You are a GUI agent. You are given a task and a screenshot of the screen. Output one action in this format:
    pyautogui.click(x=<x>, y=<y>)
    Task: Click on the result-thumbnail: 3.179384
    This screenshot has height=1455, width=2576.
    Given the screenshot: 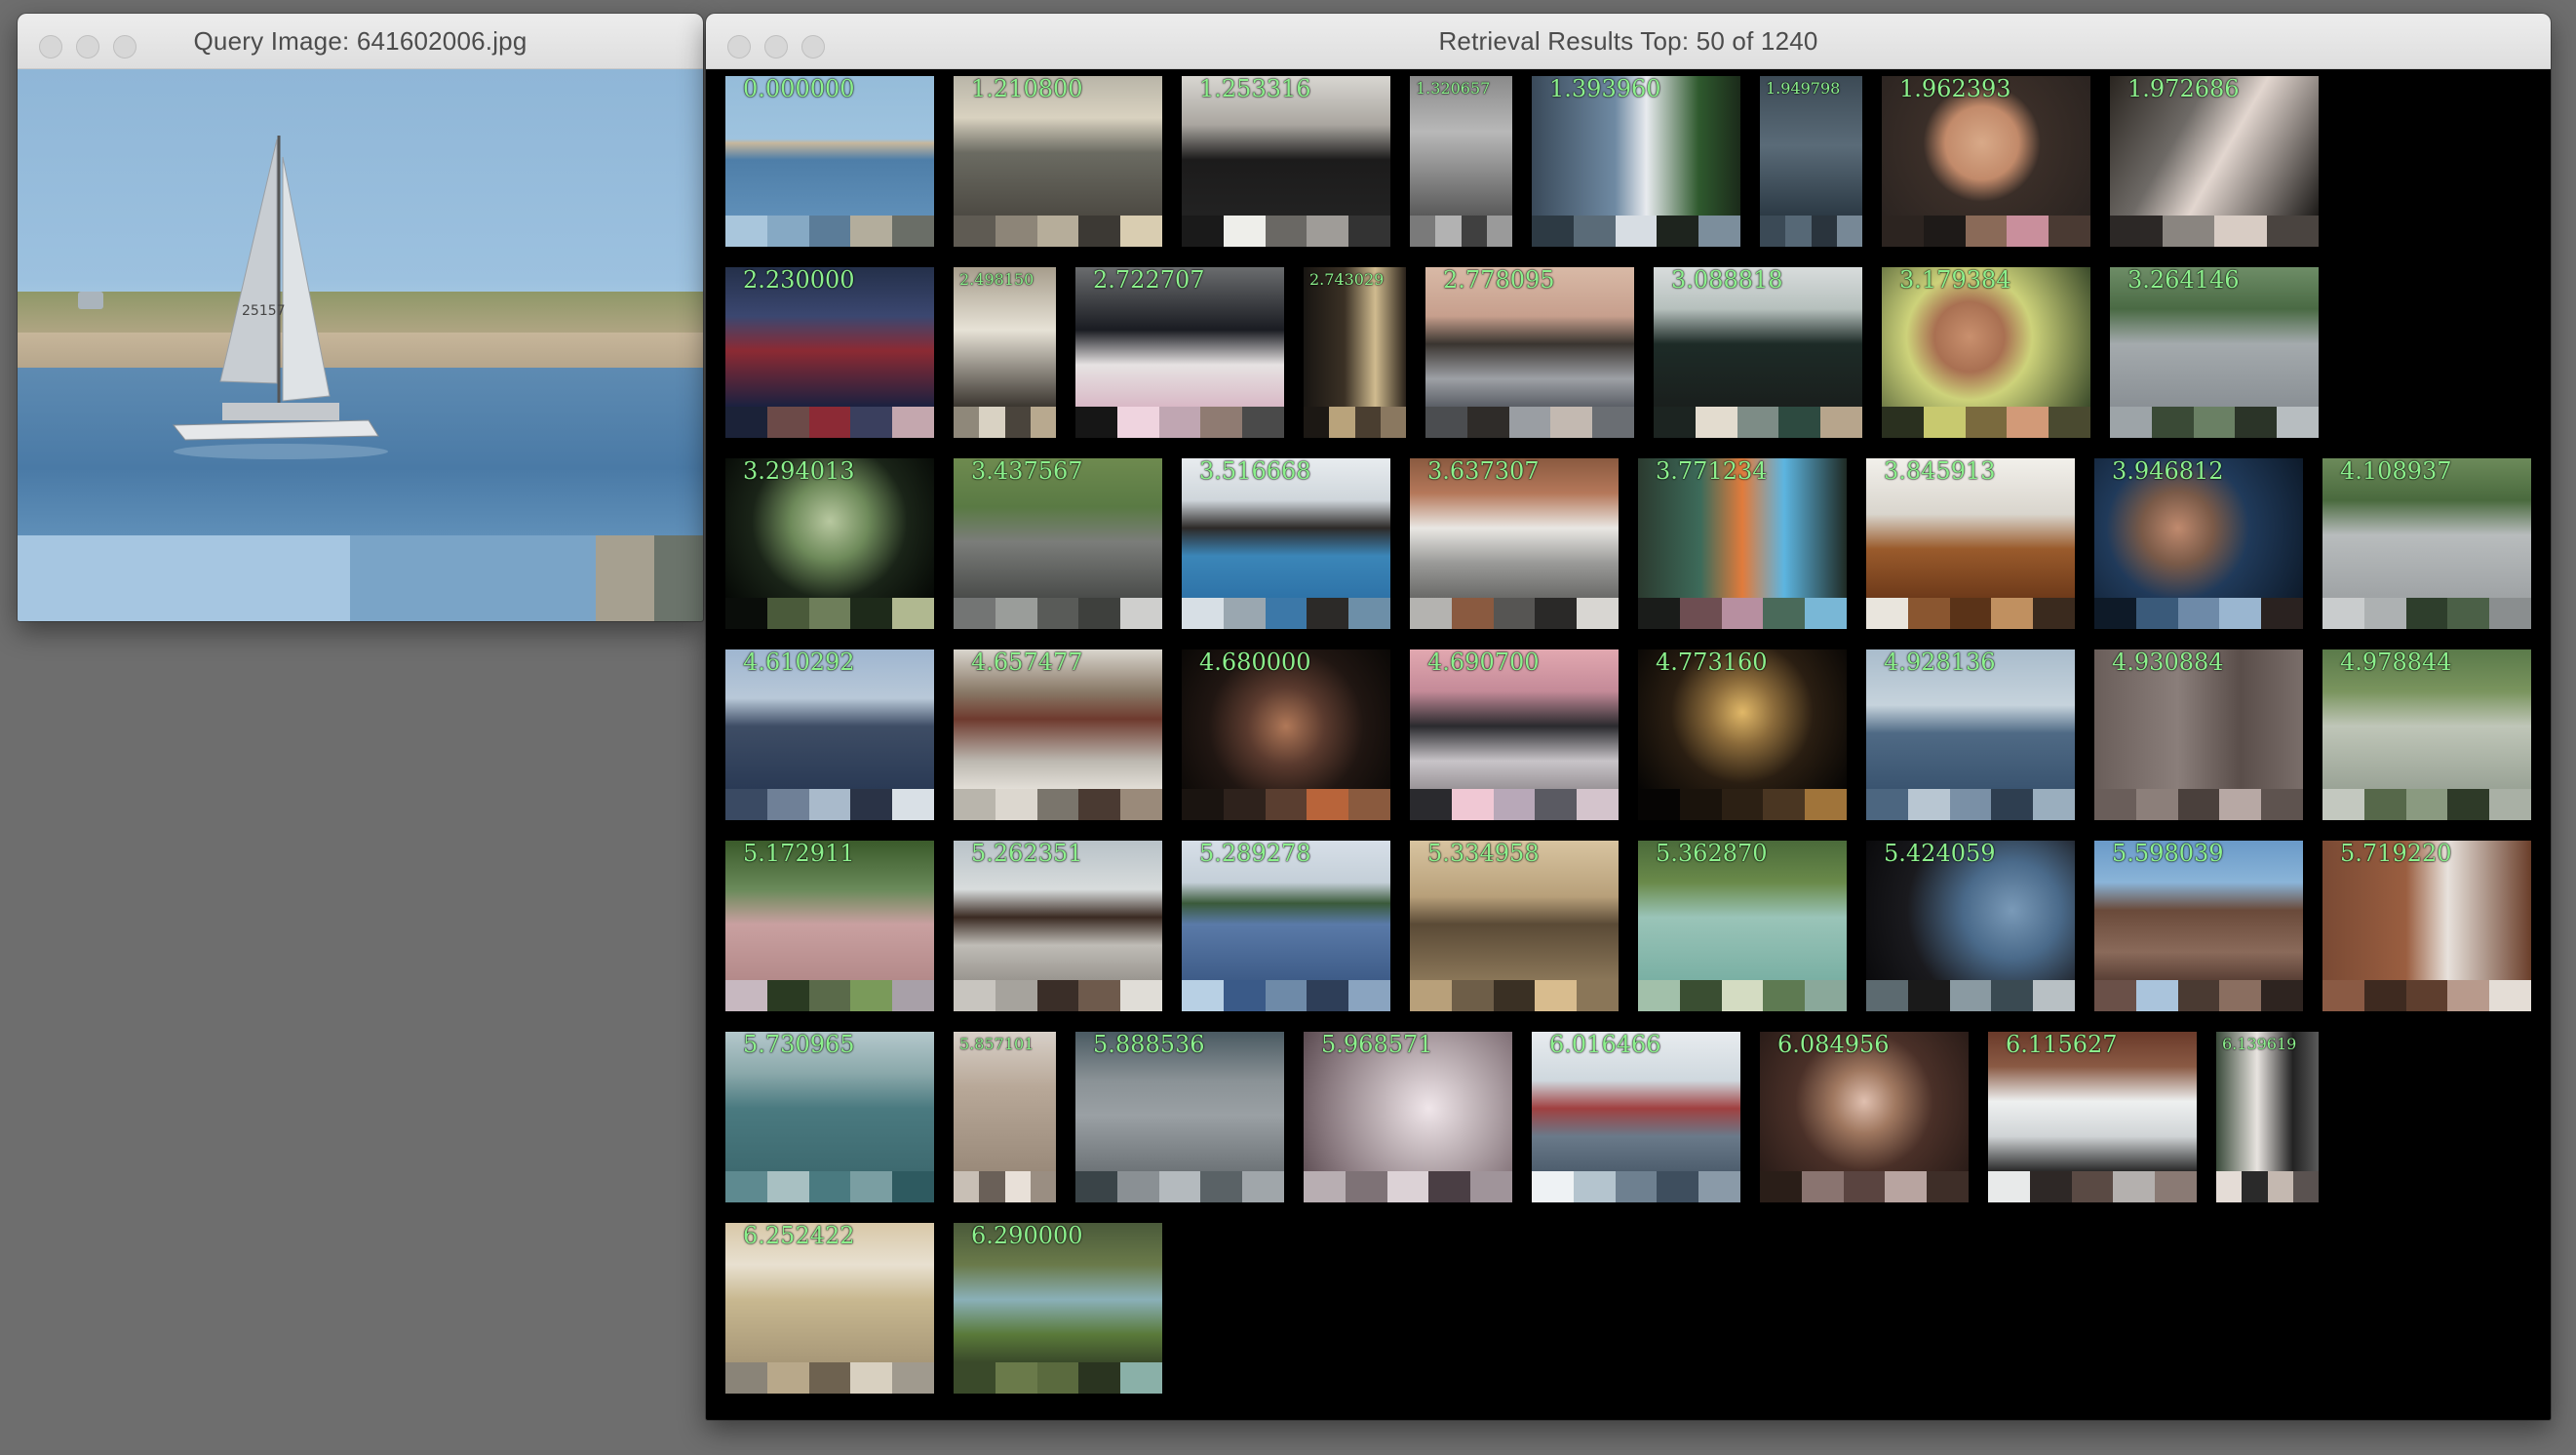 What is the action you would take?
    pyautogui.click(x=1986, y=352)
    